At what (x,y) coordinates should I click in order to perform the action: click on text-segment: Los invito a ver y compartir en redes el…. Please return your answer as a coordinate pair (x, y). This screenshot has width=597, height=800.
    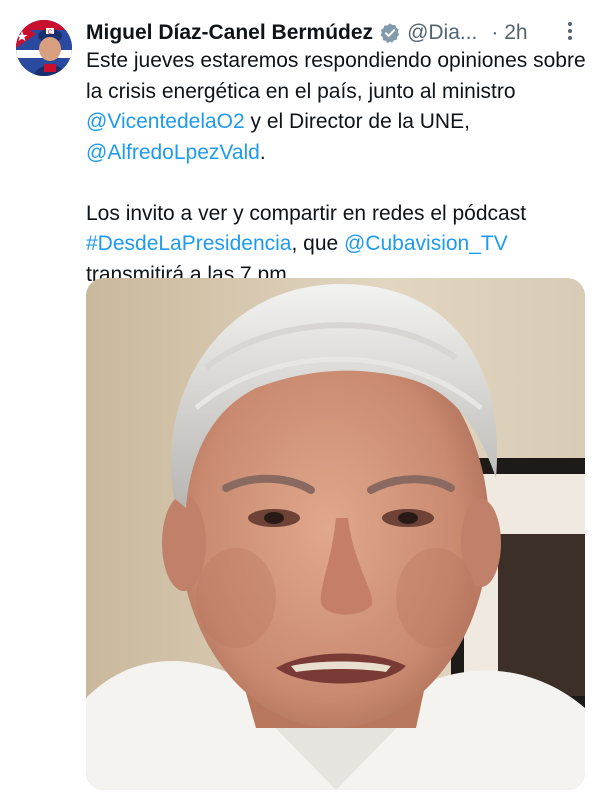
    Looking at the image, I should click on (306, 213).